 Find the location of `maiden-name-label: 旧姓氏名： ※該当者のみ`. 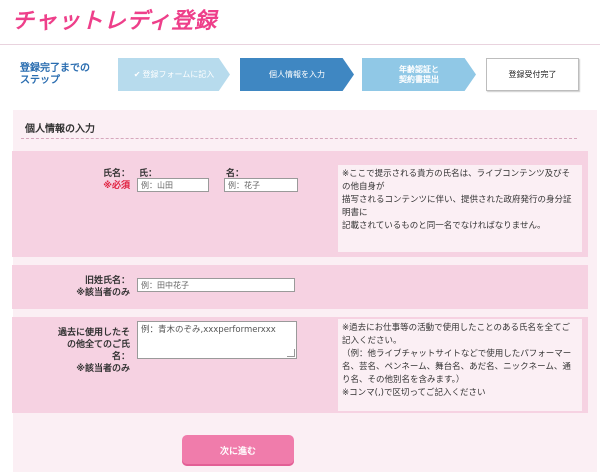

maiden-name-label: 旧姓氏名： ※該当者のみ is located at coordinates (103, 287).